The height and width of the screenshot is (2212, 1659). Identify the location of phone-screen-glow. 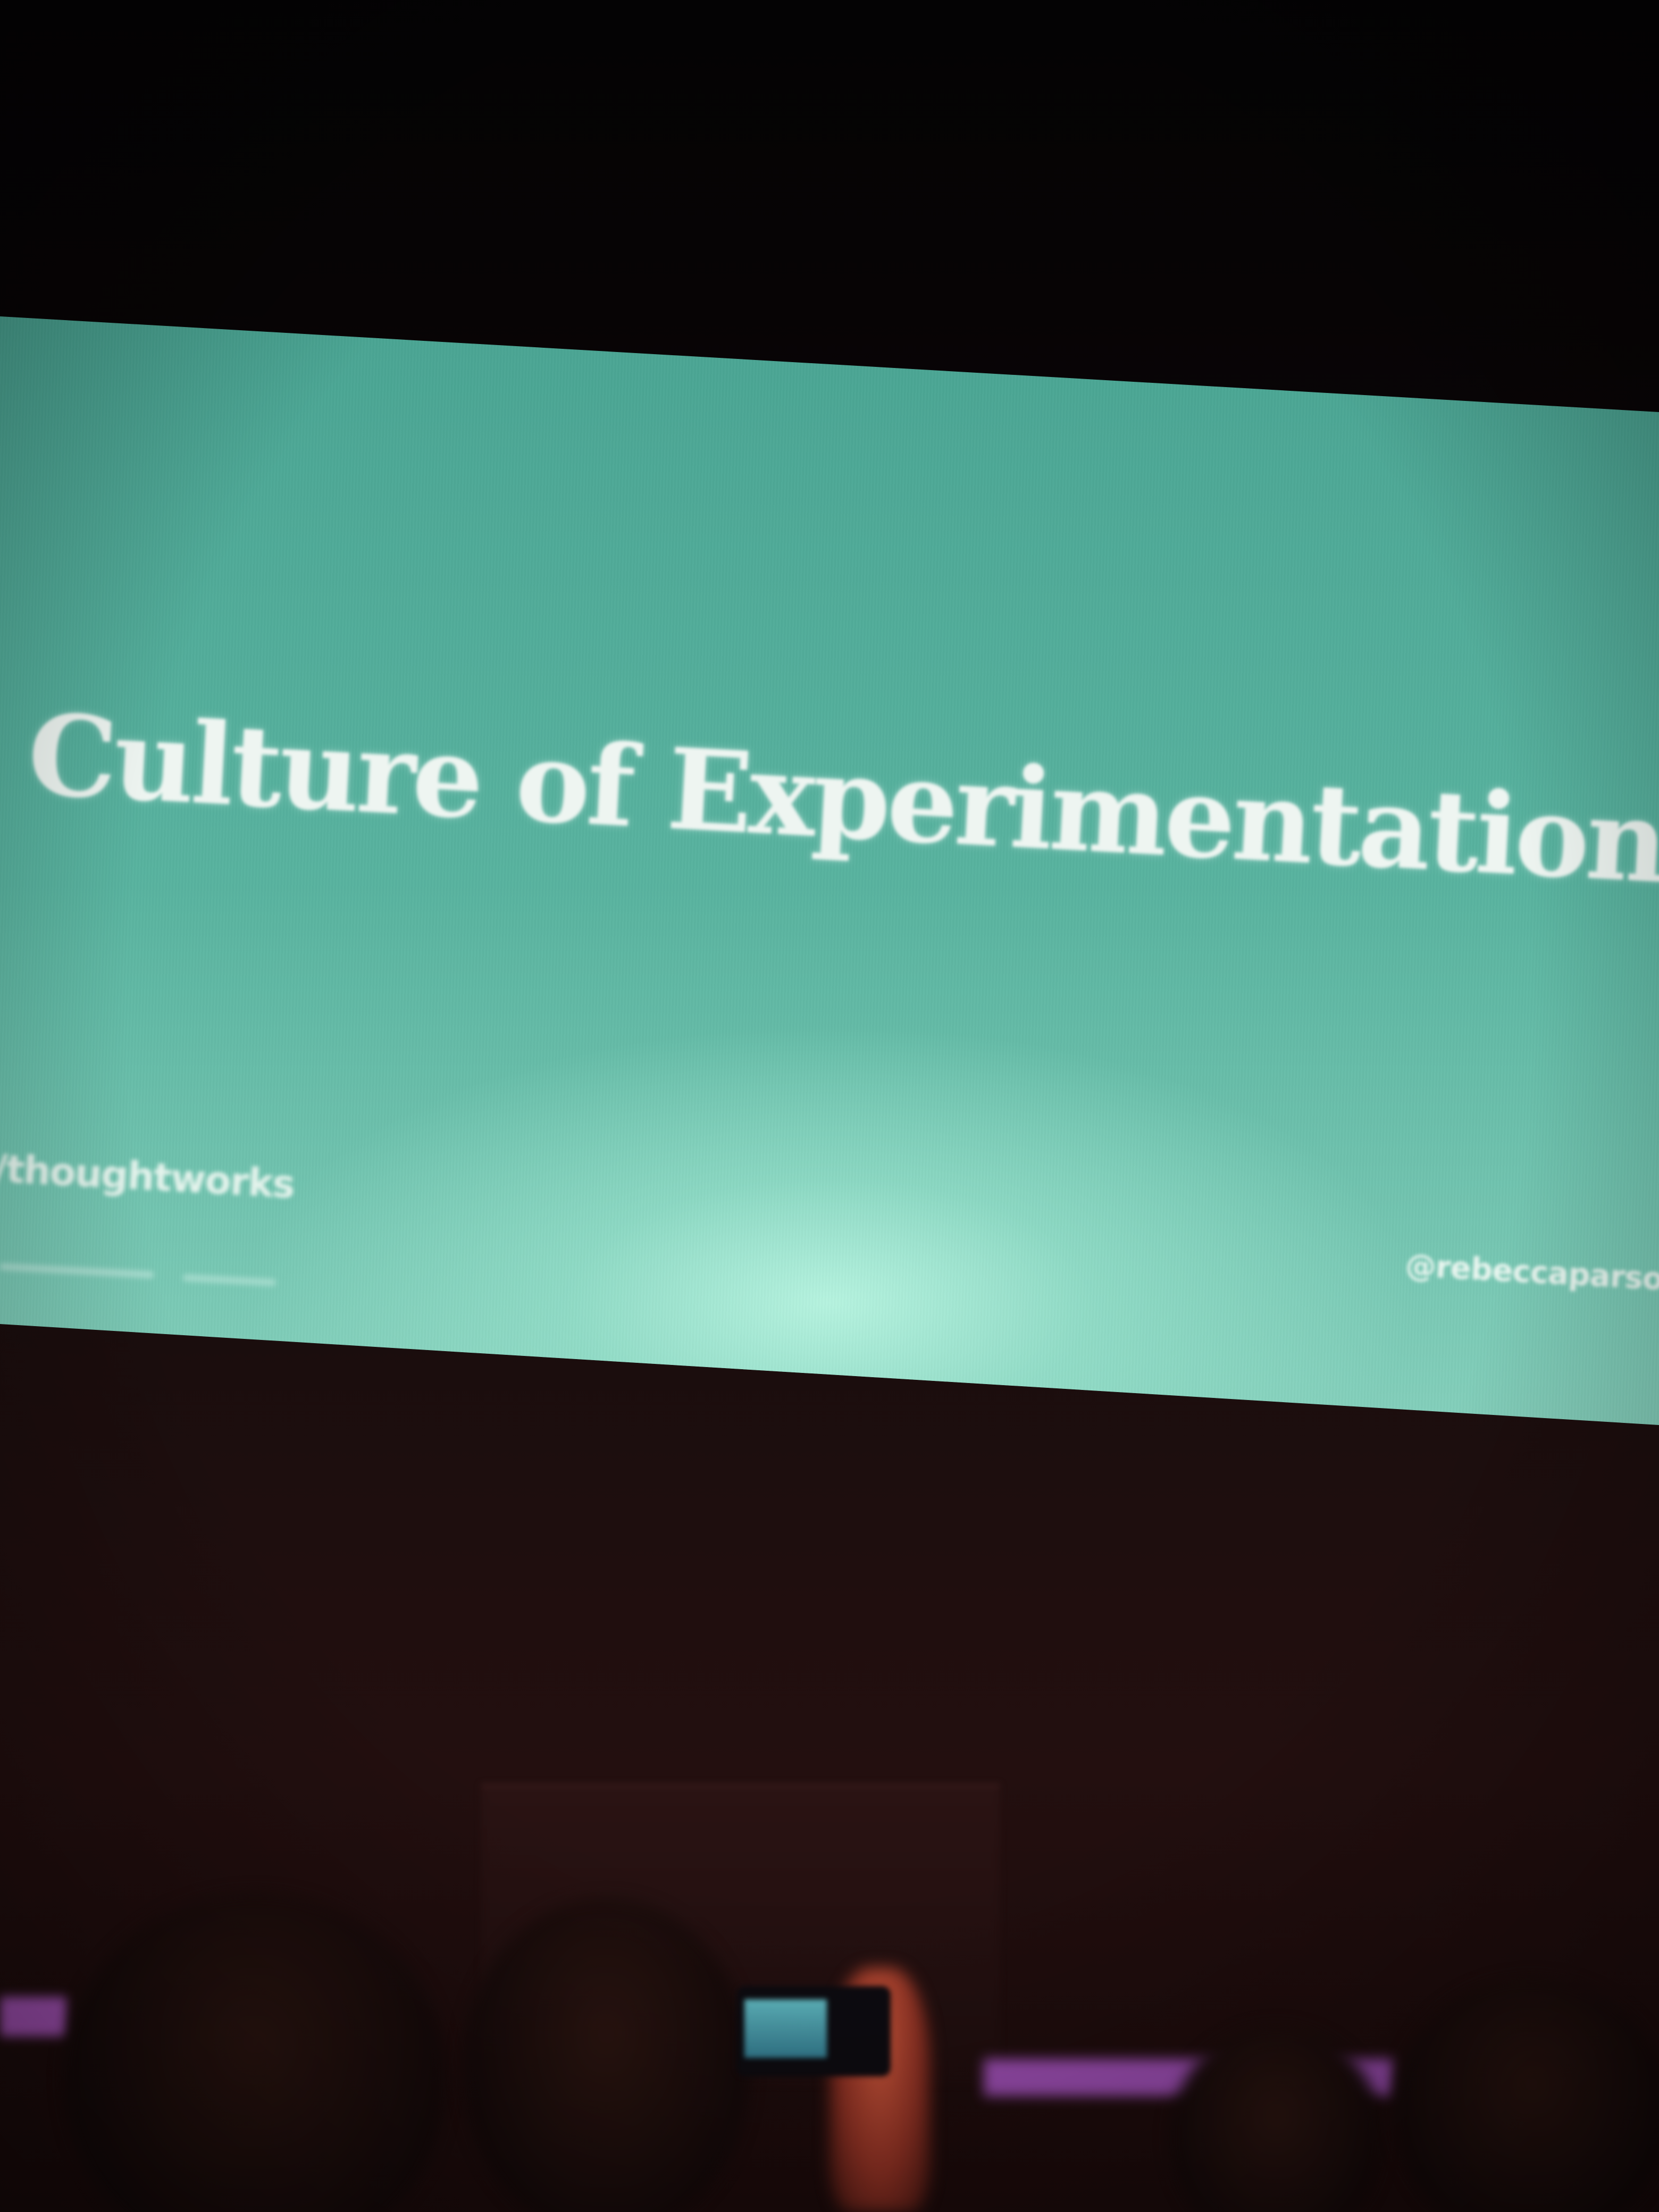
(785, 2028).